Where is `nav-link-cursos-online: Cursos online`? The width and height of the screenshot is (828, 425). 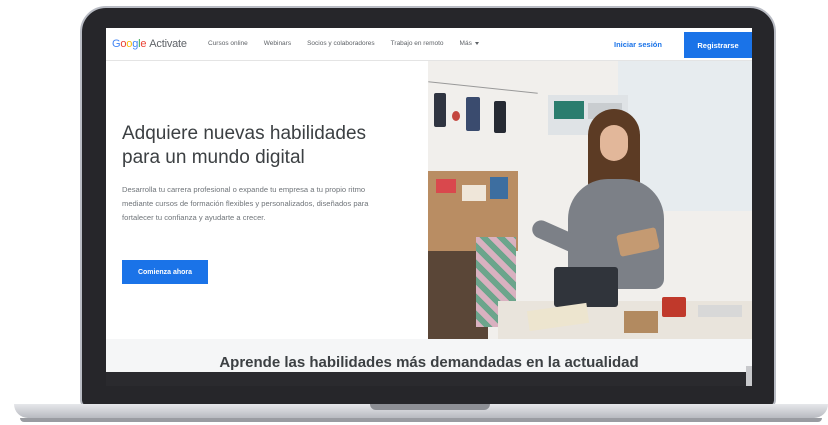
nav-link-cursos-online: Cursos online is located at coordinates (228, 43).